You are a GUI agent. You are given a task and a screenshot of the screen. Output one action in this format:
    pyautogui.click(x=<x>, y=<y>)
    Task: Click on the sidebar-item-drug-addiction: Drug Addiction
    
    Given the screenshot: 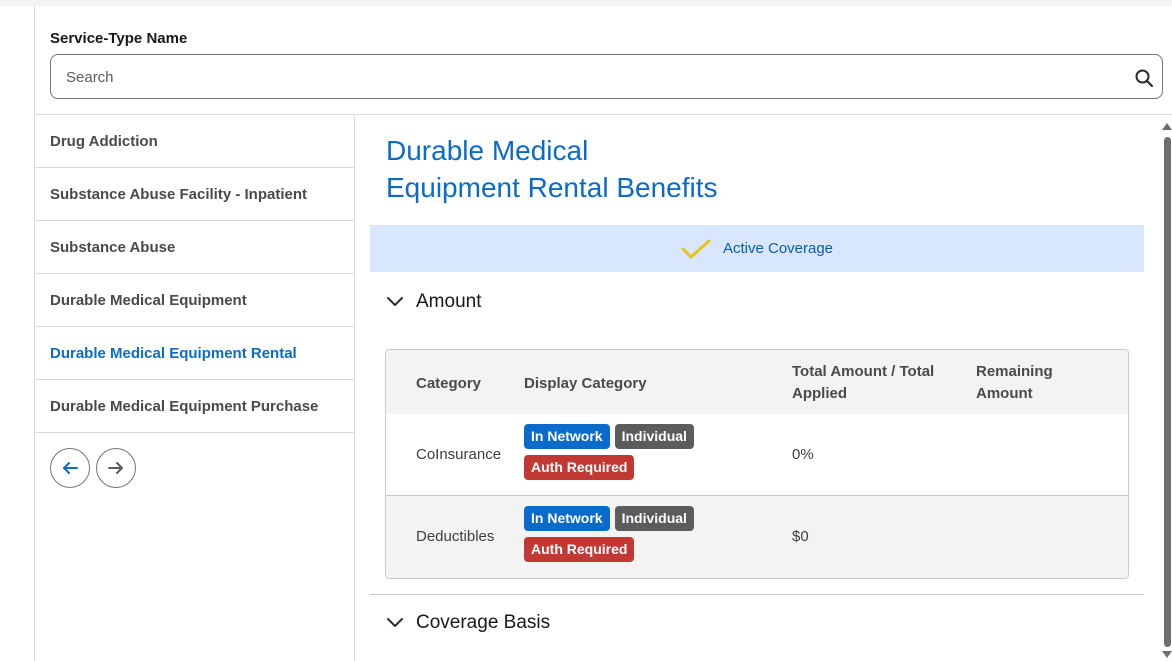 What is the action you would take?
    pyautogui.click(x=194, y=141)
    